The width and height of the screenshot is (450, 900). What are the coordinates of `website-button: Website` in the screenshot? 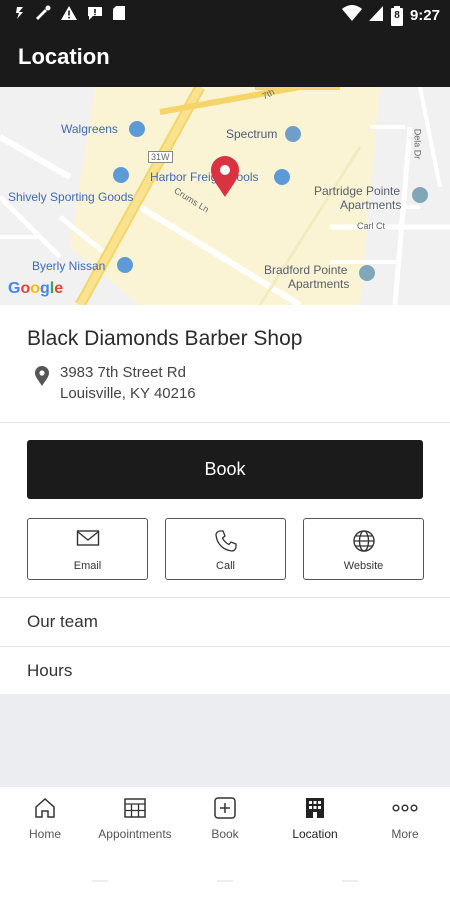 It's located at (363, 549).